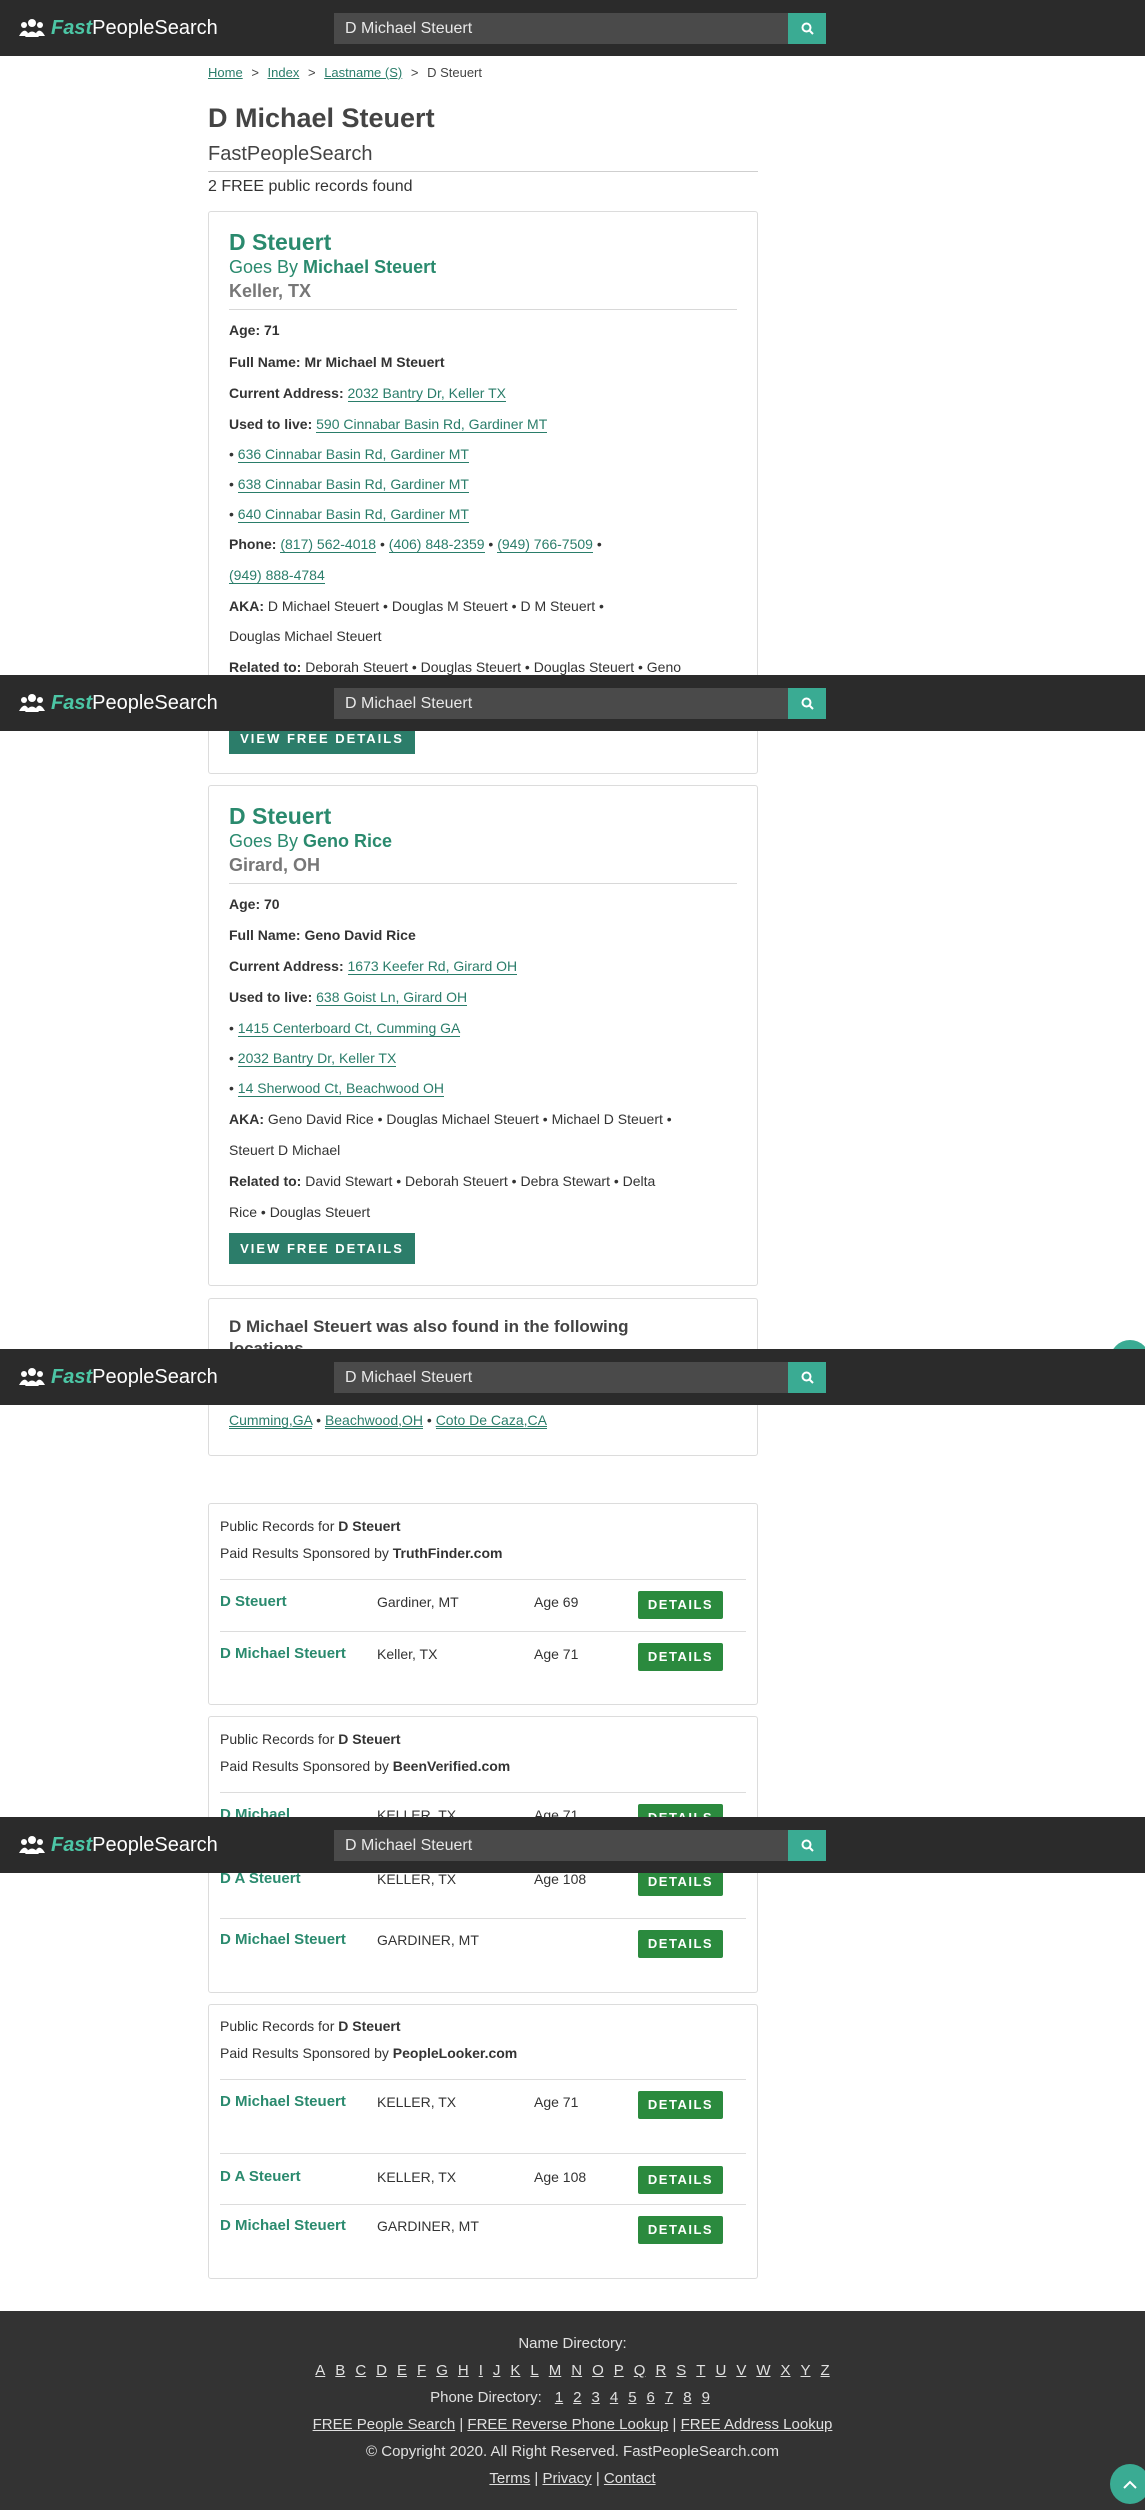 The height and width of the screenshot is (2510, 1145). I want to click on directory-letter-link: H, so click(463, 2370).